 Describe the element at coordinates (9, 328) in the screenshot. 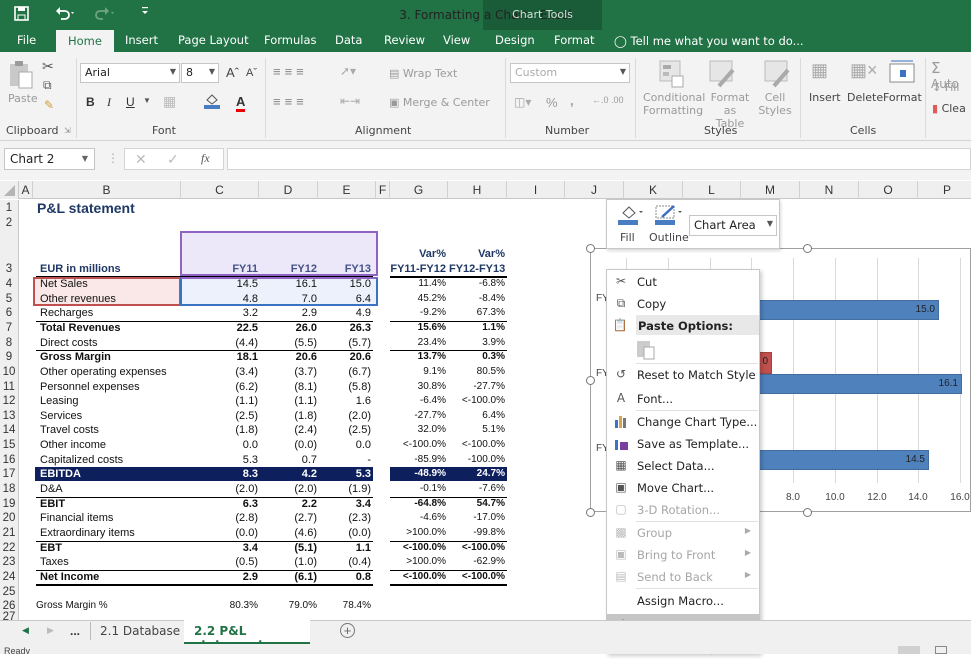

I see `row-header: 7` at that location.